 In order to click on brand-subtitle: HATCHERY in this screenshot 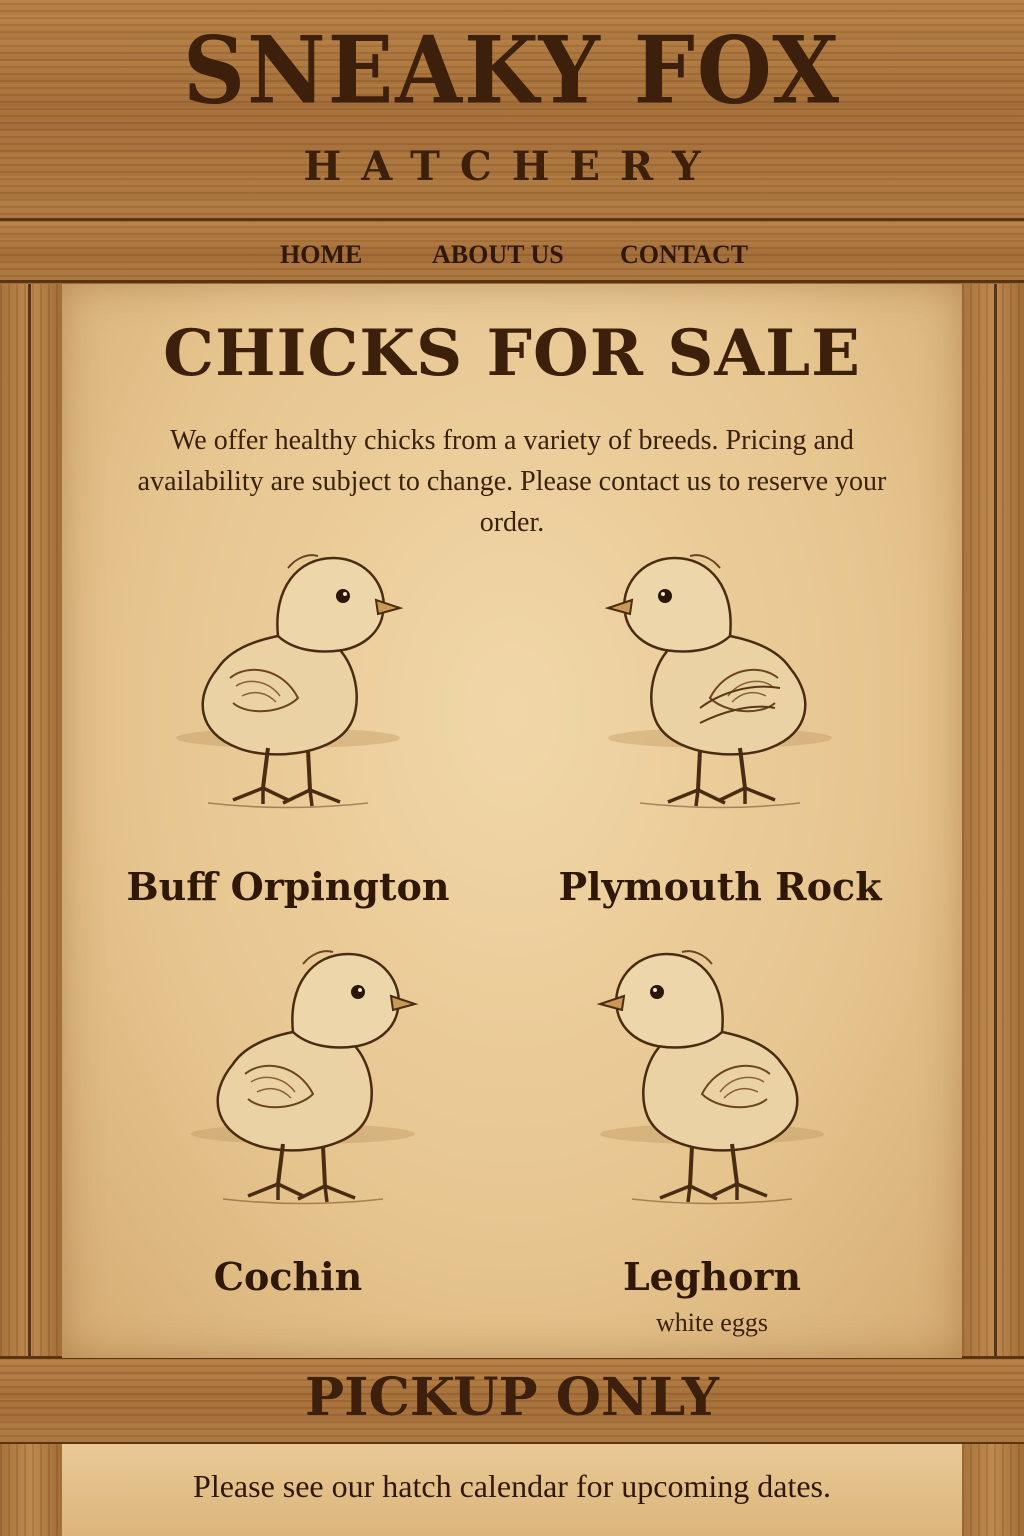, I will do `click(512, 166)`.